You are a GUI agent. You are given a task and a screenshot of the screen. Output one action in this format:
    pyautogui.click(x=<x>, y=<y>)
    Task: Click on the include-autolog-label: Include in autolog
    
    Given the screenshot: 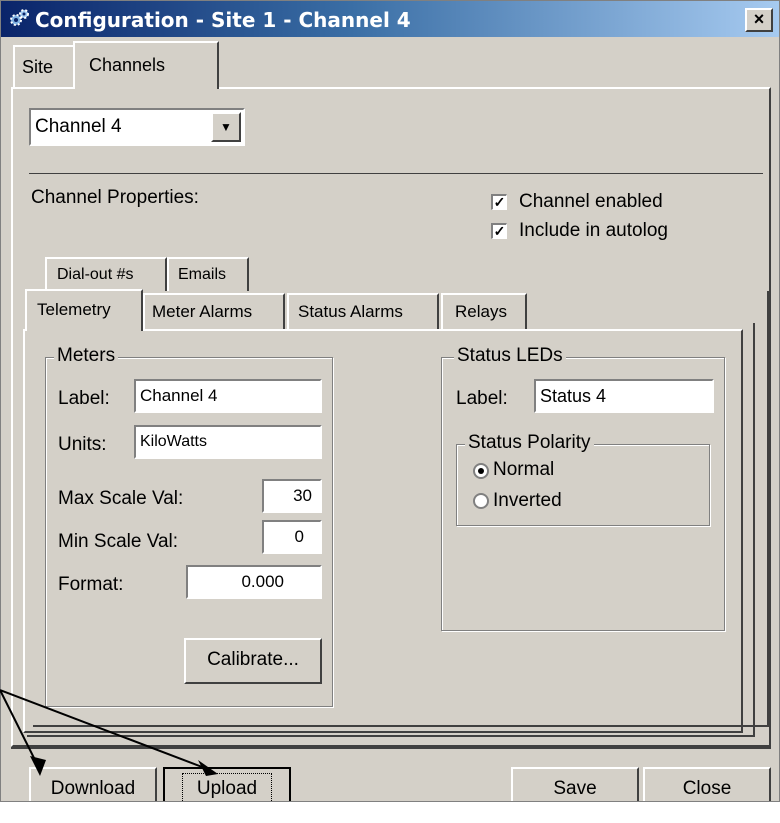 What is the action you would take?
    pyautogui.click(x=593, y=230)
    